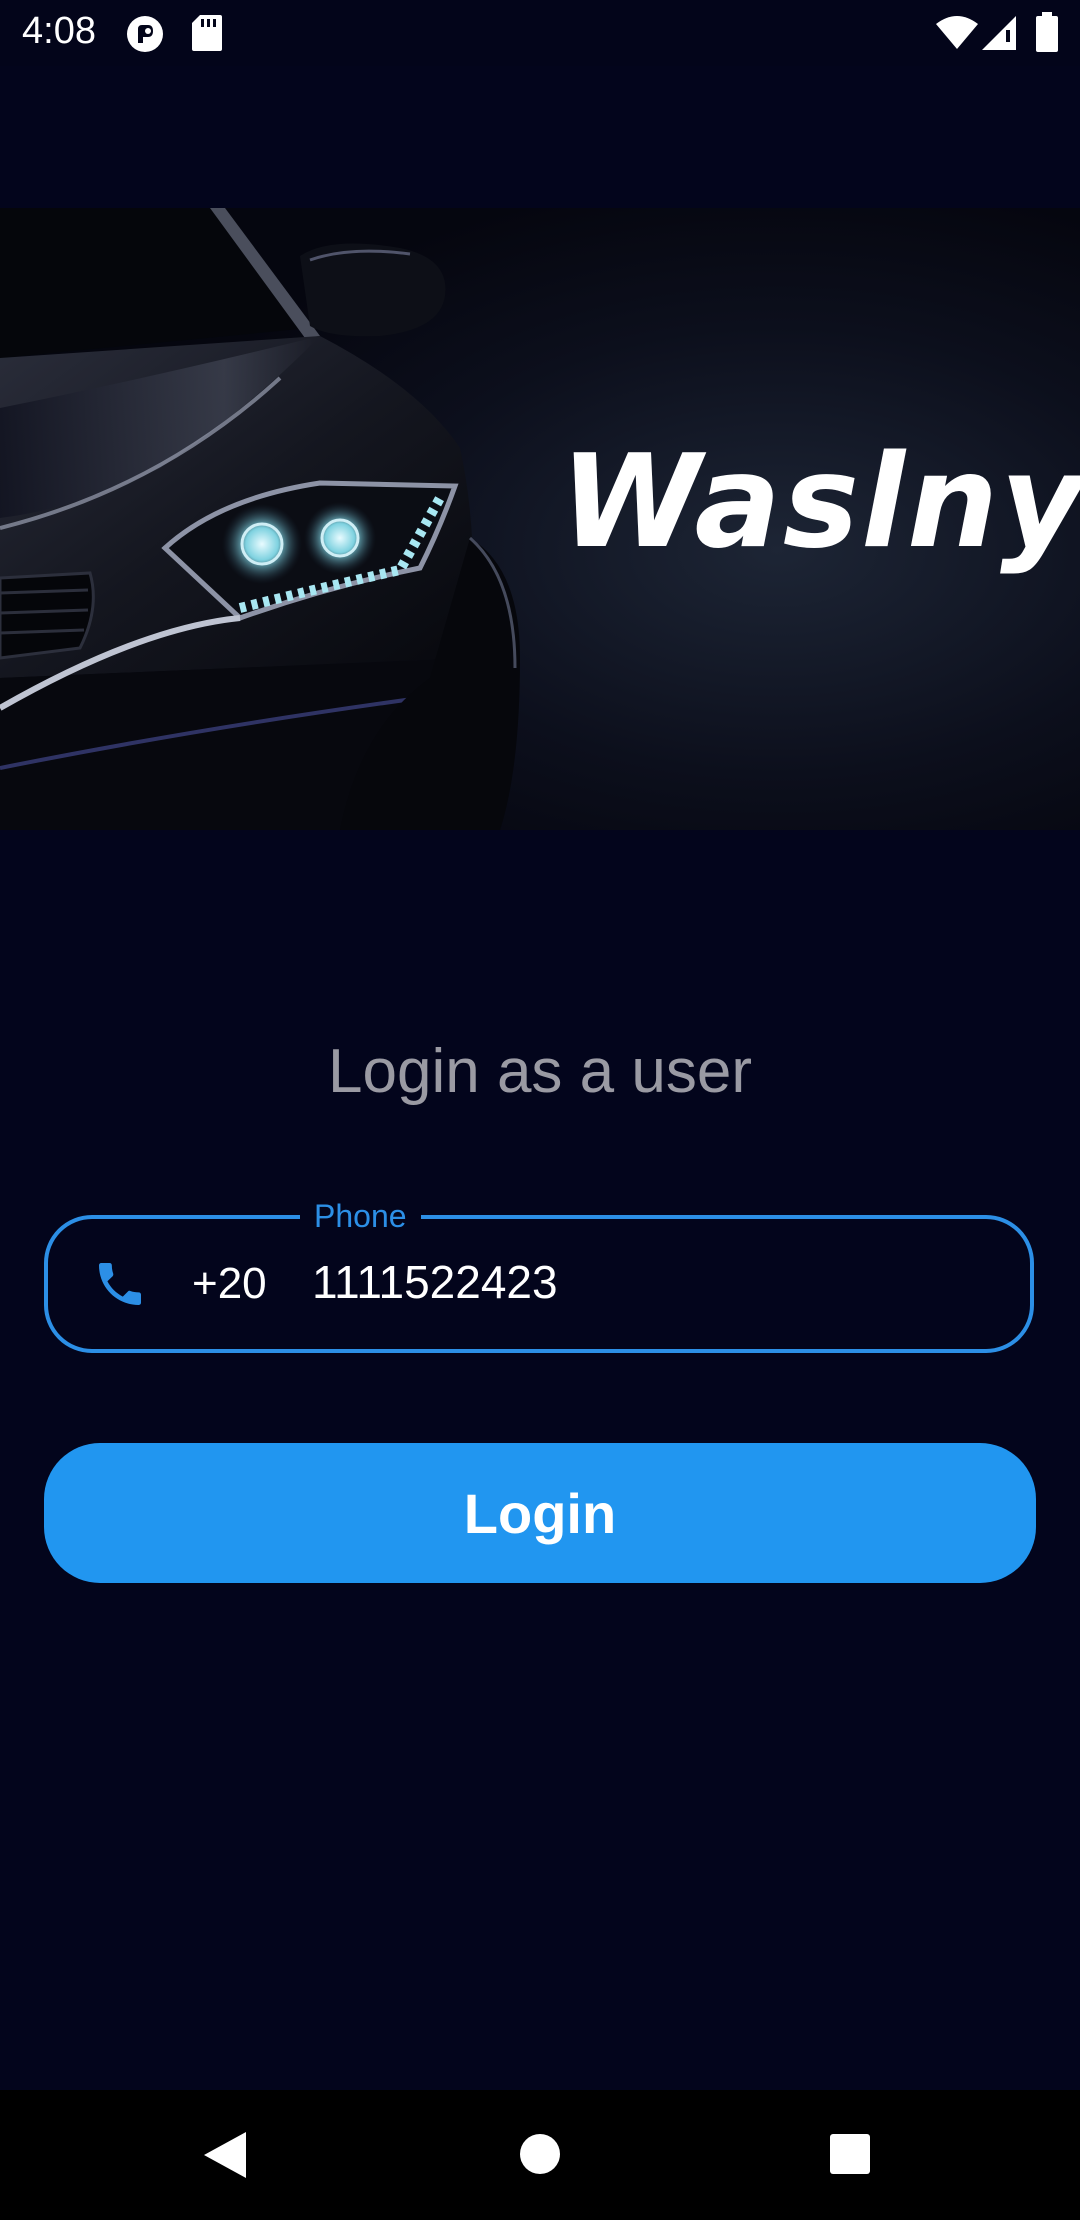  Describe the element at coordinates (540, 1071) in the screenshot. I see `login-title: Login as a user` at that location.